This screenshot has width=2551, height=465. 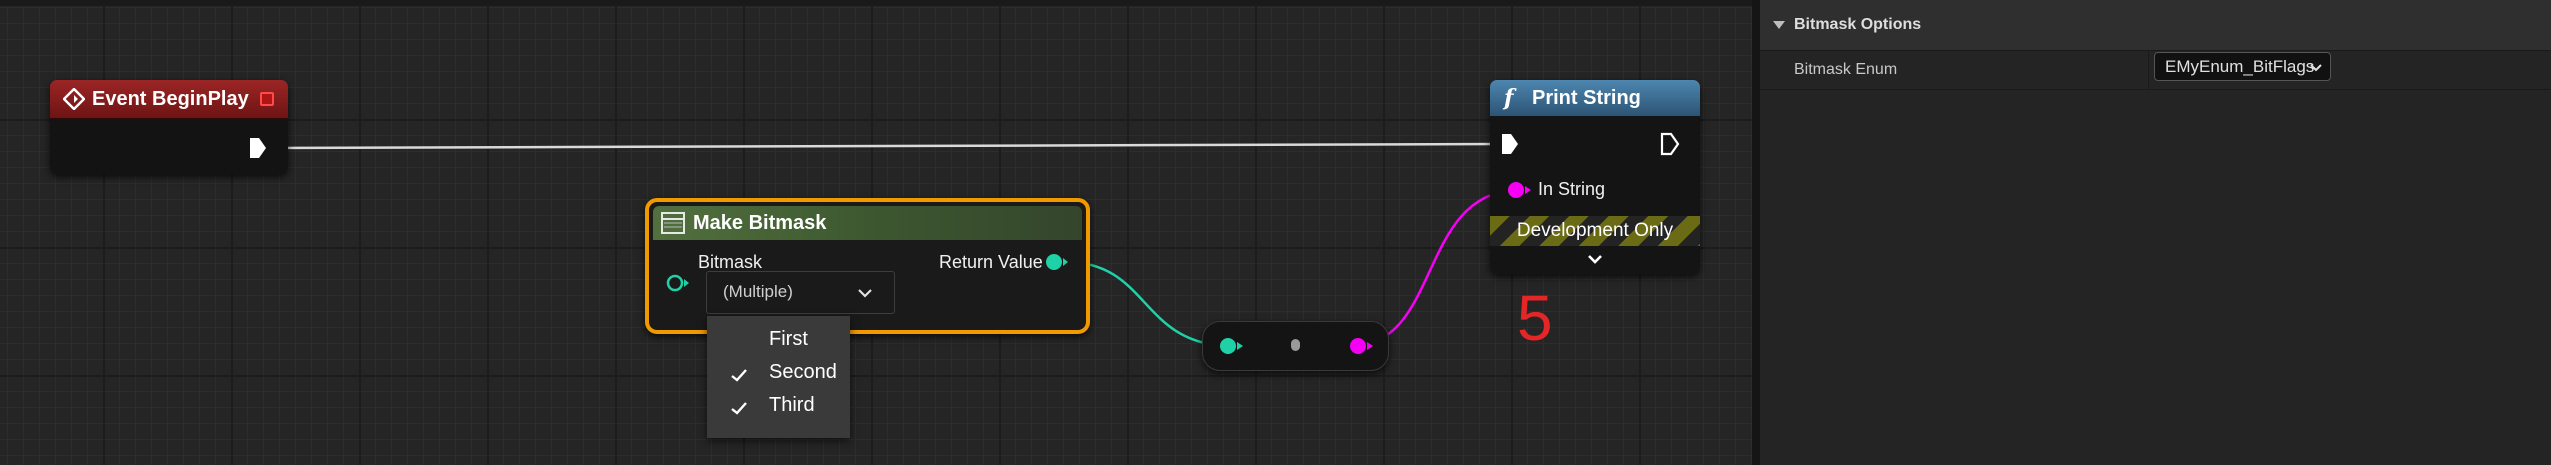 I want to click on exec-in-pin, so click(x=1510, y=144).